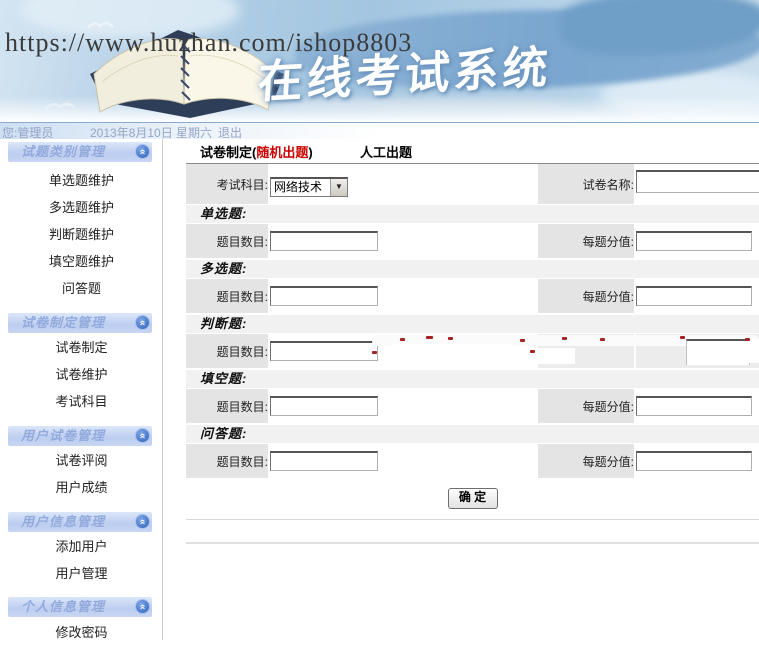 This screenshot has width=759, height=660. I want to click on paper-name-cell, so click(697, 184).